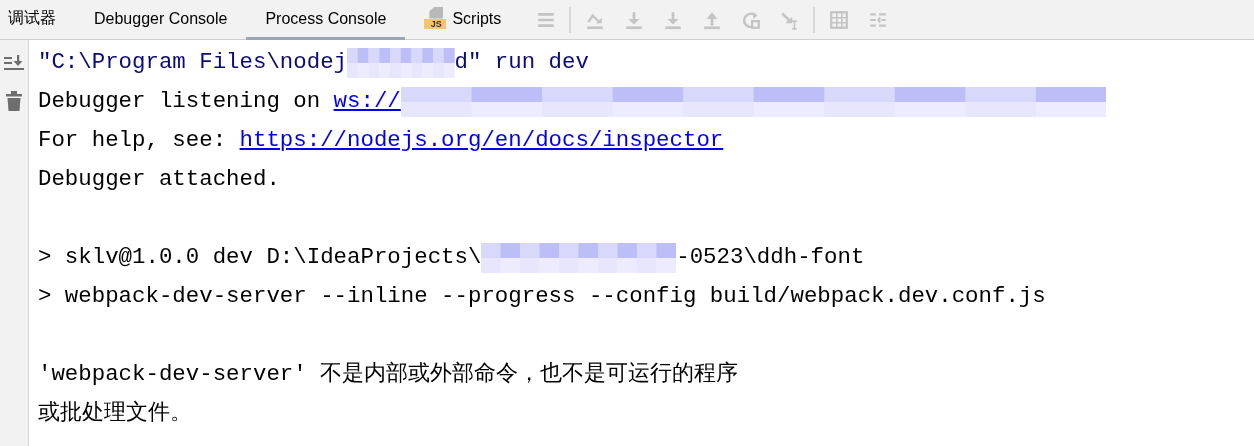 This screenshot has height=446, width=1254. What do you see at coordinates (14, 101) in the screenshot?
I see `trash-button` at bounding box center [14, 101].